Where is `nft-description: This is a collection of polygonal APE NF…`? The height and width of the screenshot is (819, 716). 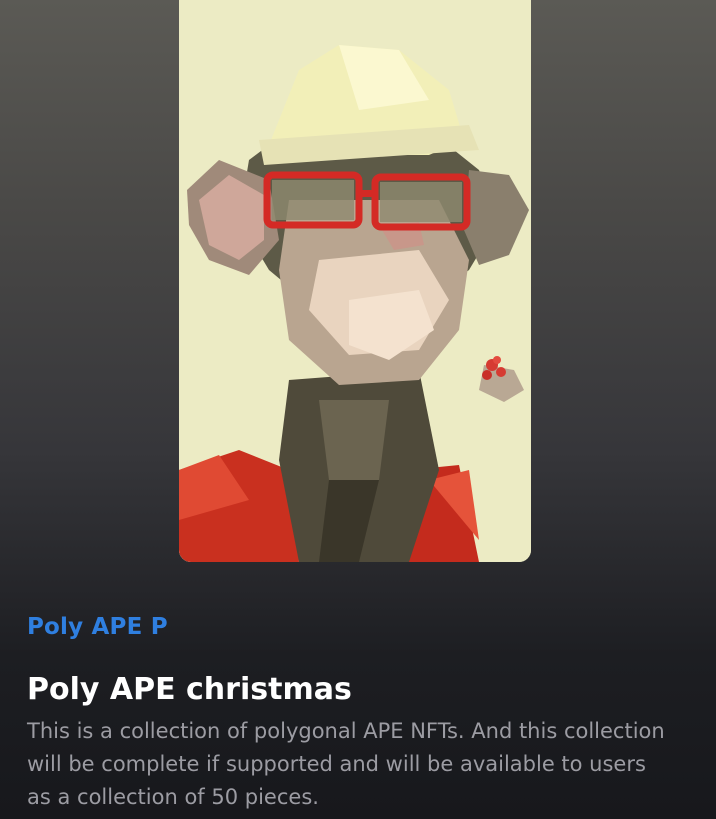 nft-description: This is a collection of polygonal APE NF… is located at coordinates (346, 764).